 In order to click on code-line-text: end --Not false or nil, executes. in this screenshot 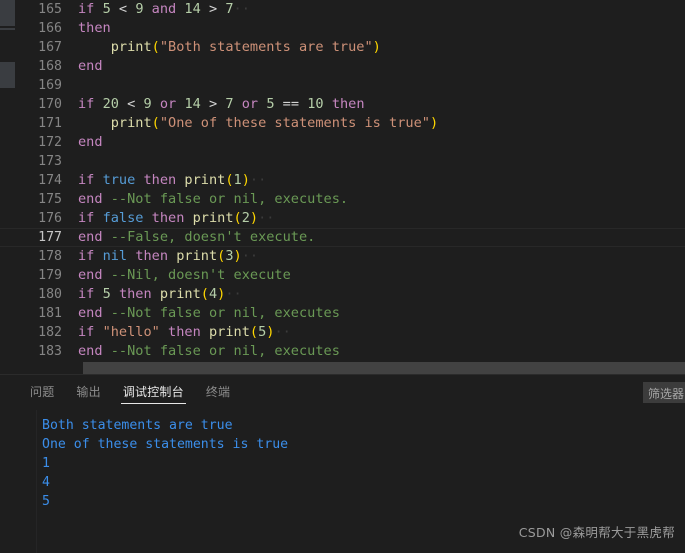, I will do `click(213, 199)`.